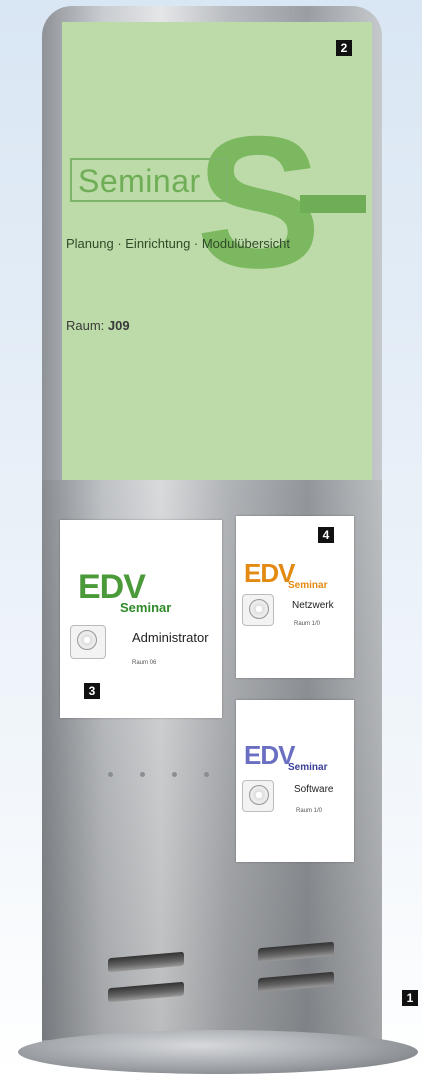 The width and height of the screenshot is (422, 1079). I want to click on callout-marker-2: 2, so click(344, 48).